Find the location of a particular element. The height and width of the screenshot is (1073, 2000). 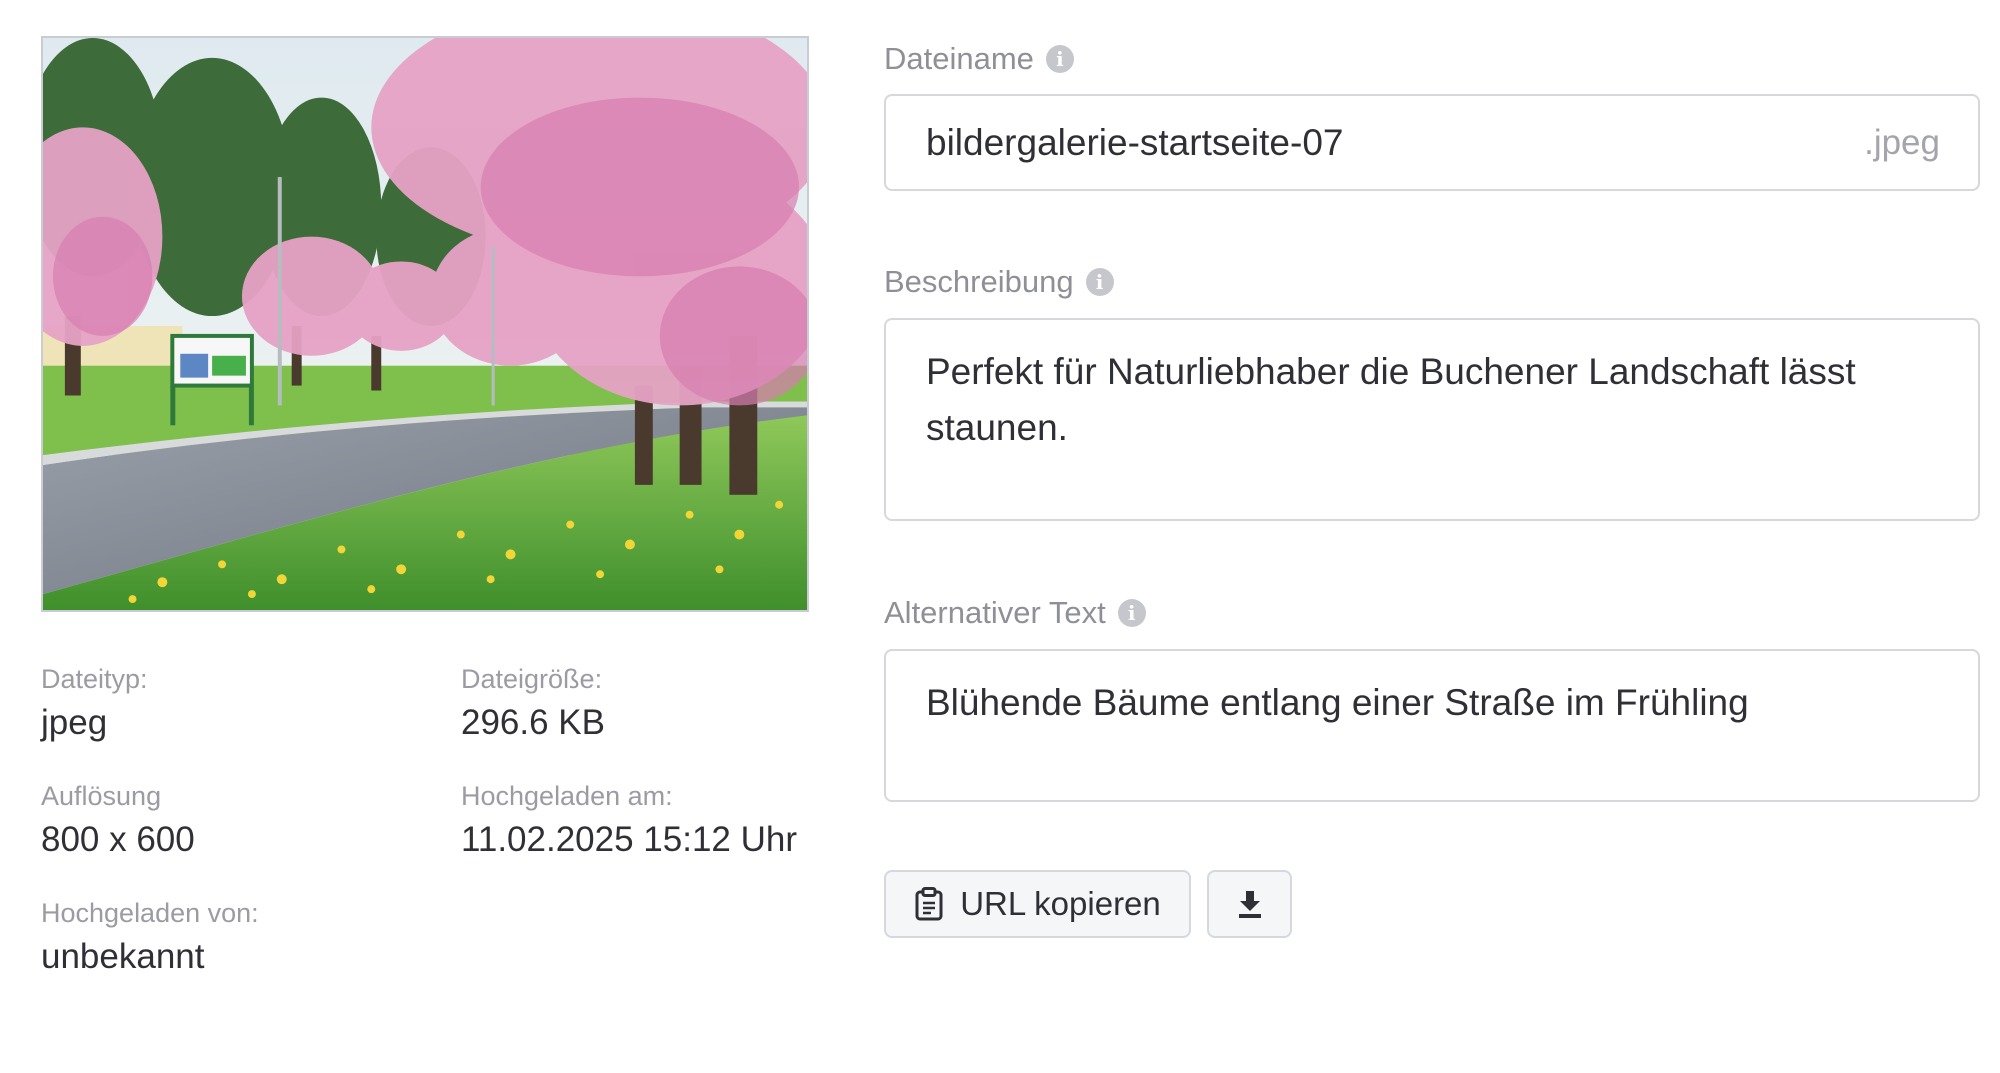

filename-label-row: Dateiname i is located at coordinates (979, 59).